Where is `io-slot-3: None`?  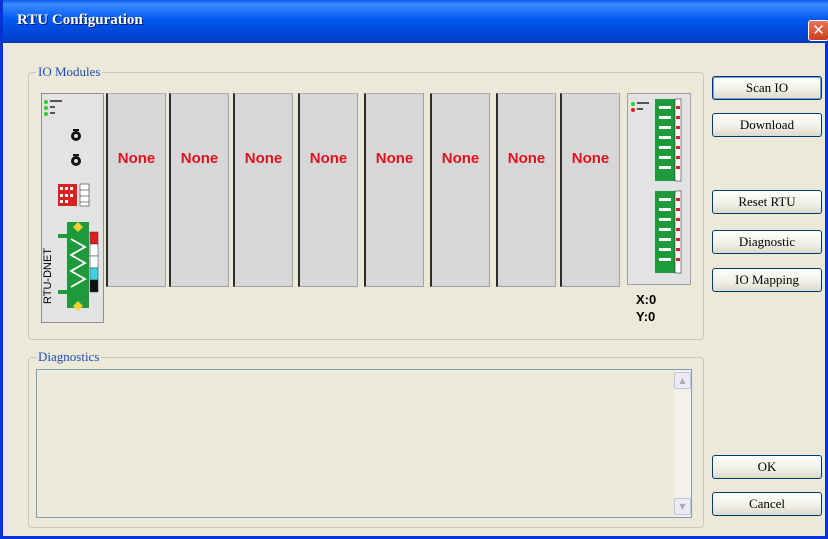 io-slot-3: None is located at coordinates (263, 190).